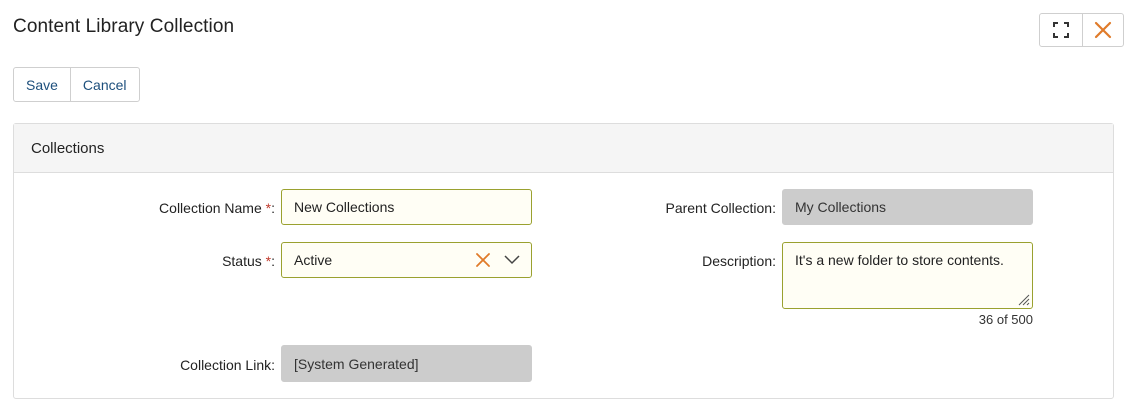  What do you see at coordinates (498, 260) in the screenshot?
I see `status-select-icons` at bounding box center [498, 260].